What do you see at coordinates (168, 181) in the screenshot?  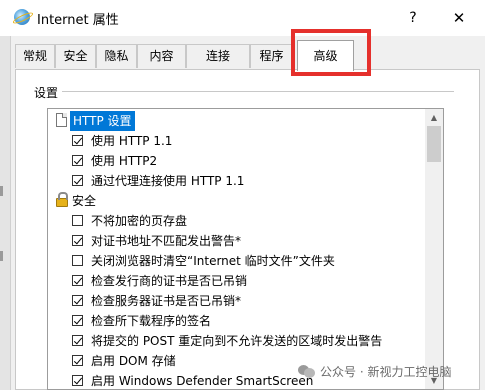 I see `list-item-label: 通过代理连接使用 HTTP 1.1` at bounding box center [168, 181].